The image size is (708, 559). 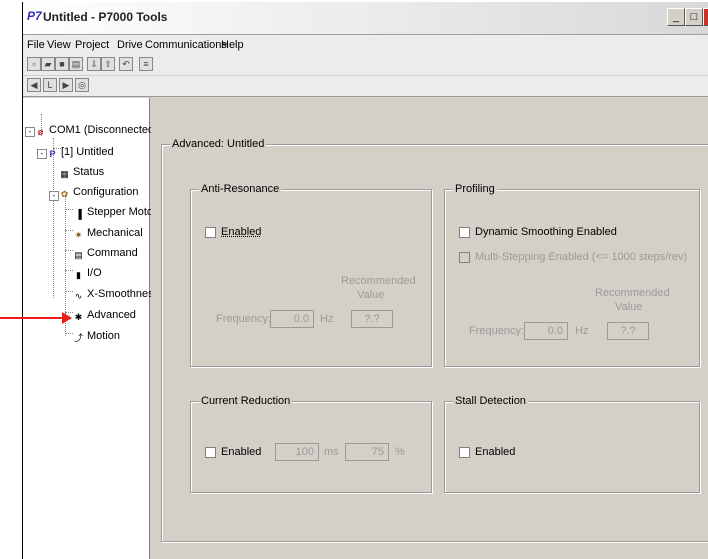 I want to click on app-icon: P7, so click(x=34, y=16).